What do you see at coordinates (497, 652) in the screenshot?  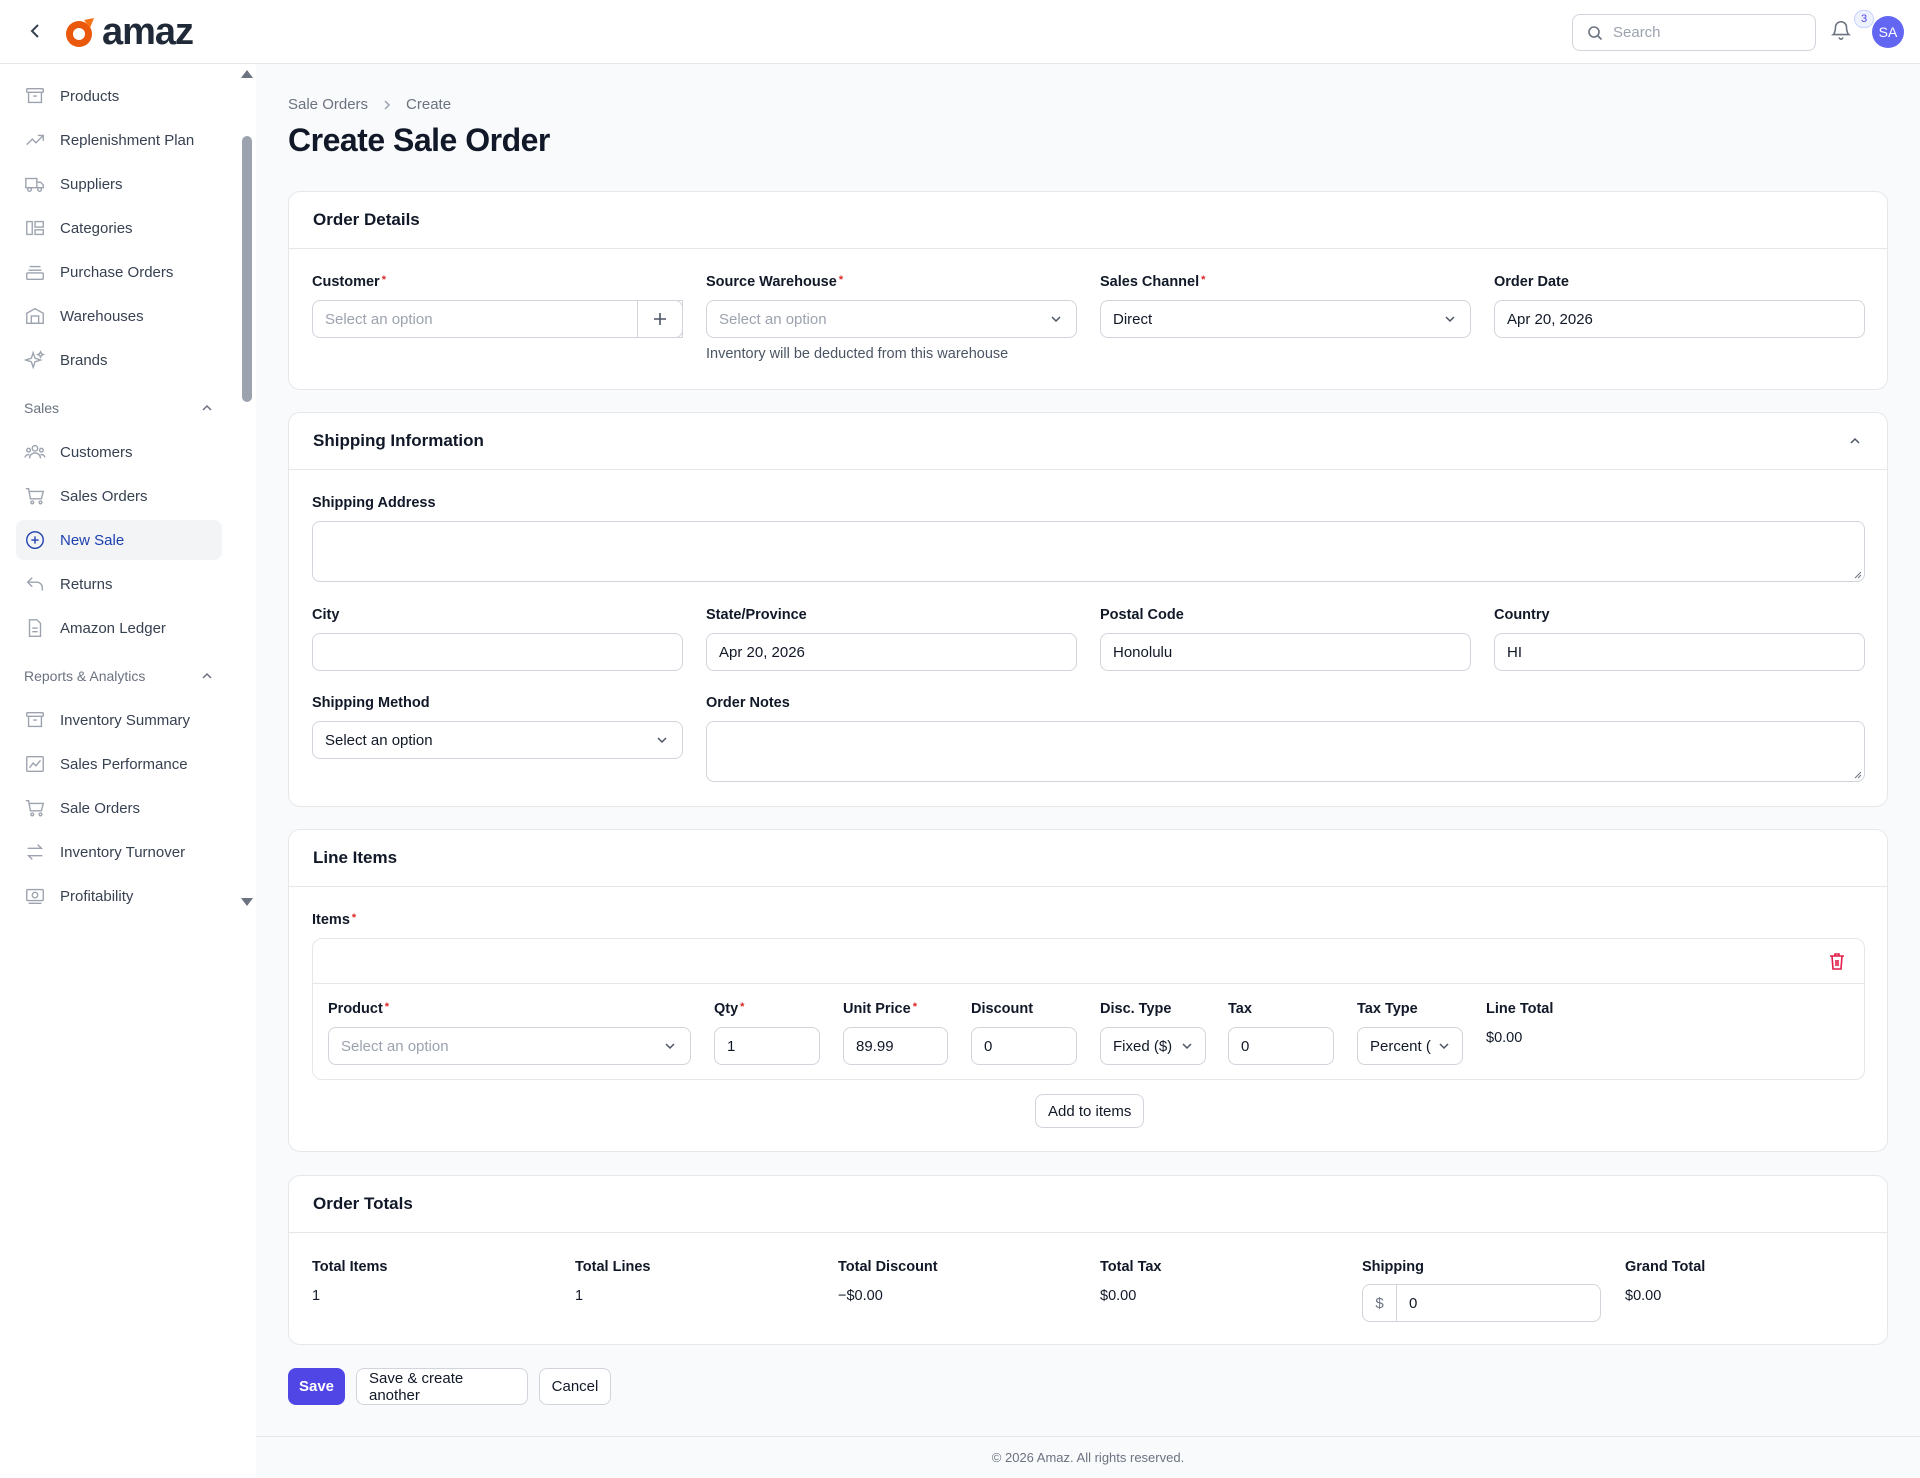 I see `city-input` at bounding box center [497, 652].